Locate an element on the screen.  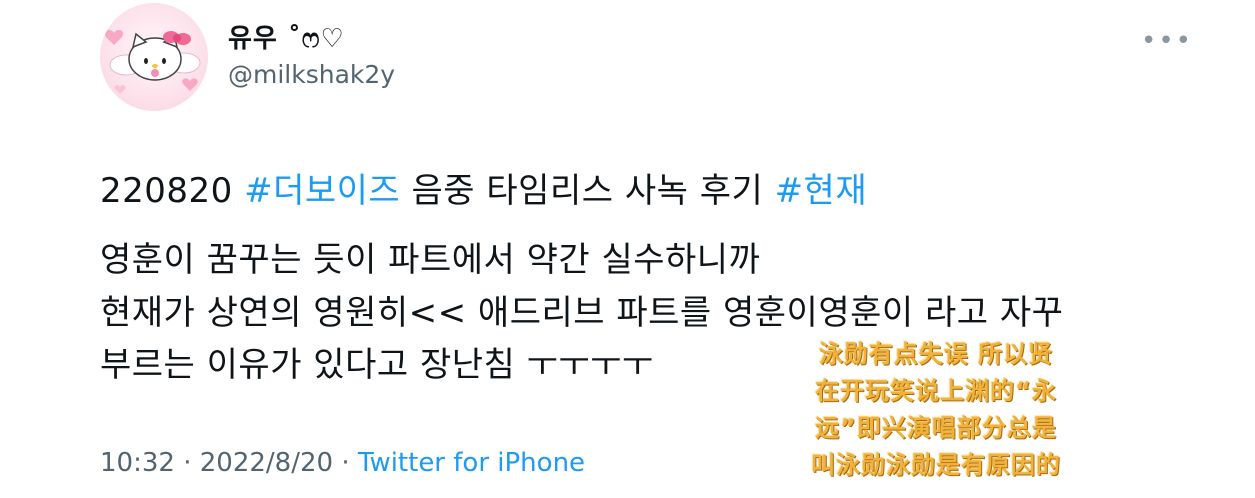
hashtag-theboyz: #더보이즈 is located at coordinates (322, 191).